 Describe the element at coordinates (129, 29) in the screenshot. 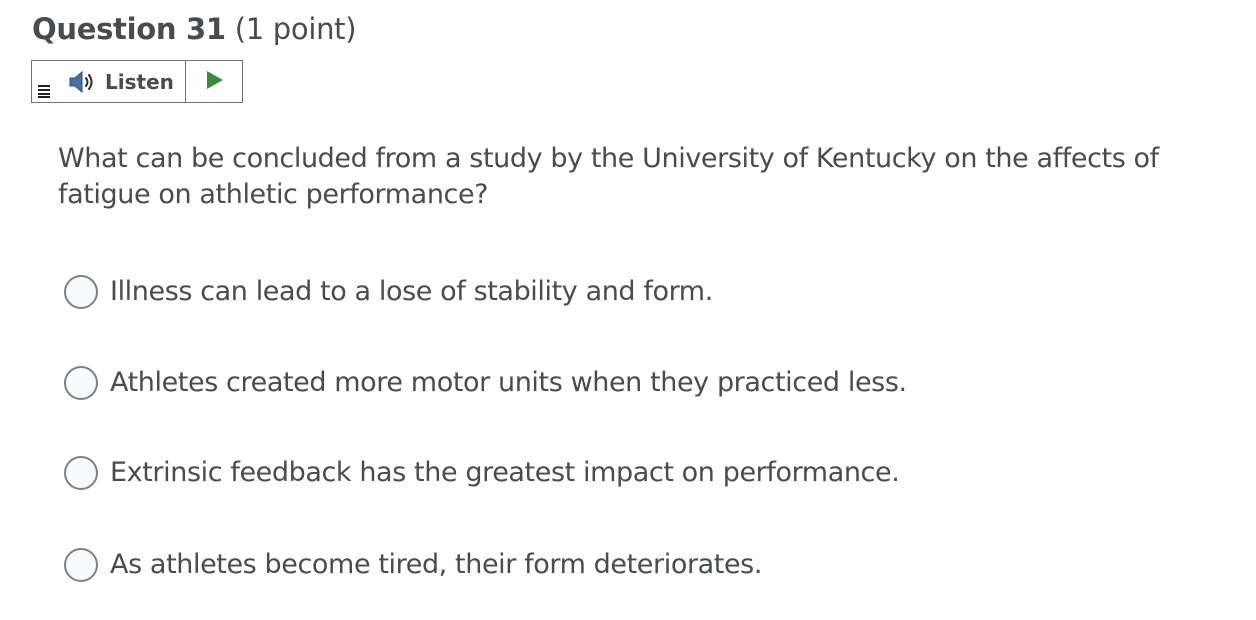

I see `question-title: Question 31` at that location.